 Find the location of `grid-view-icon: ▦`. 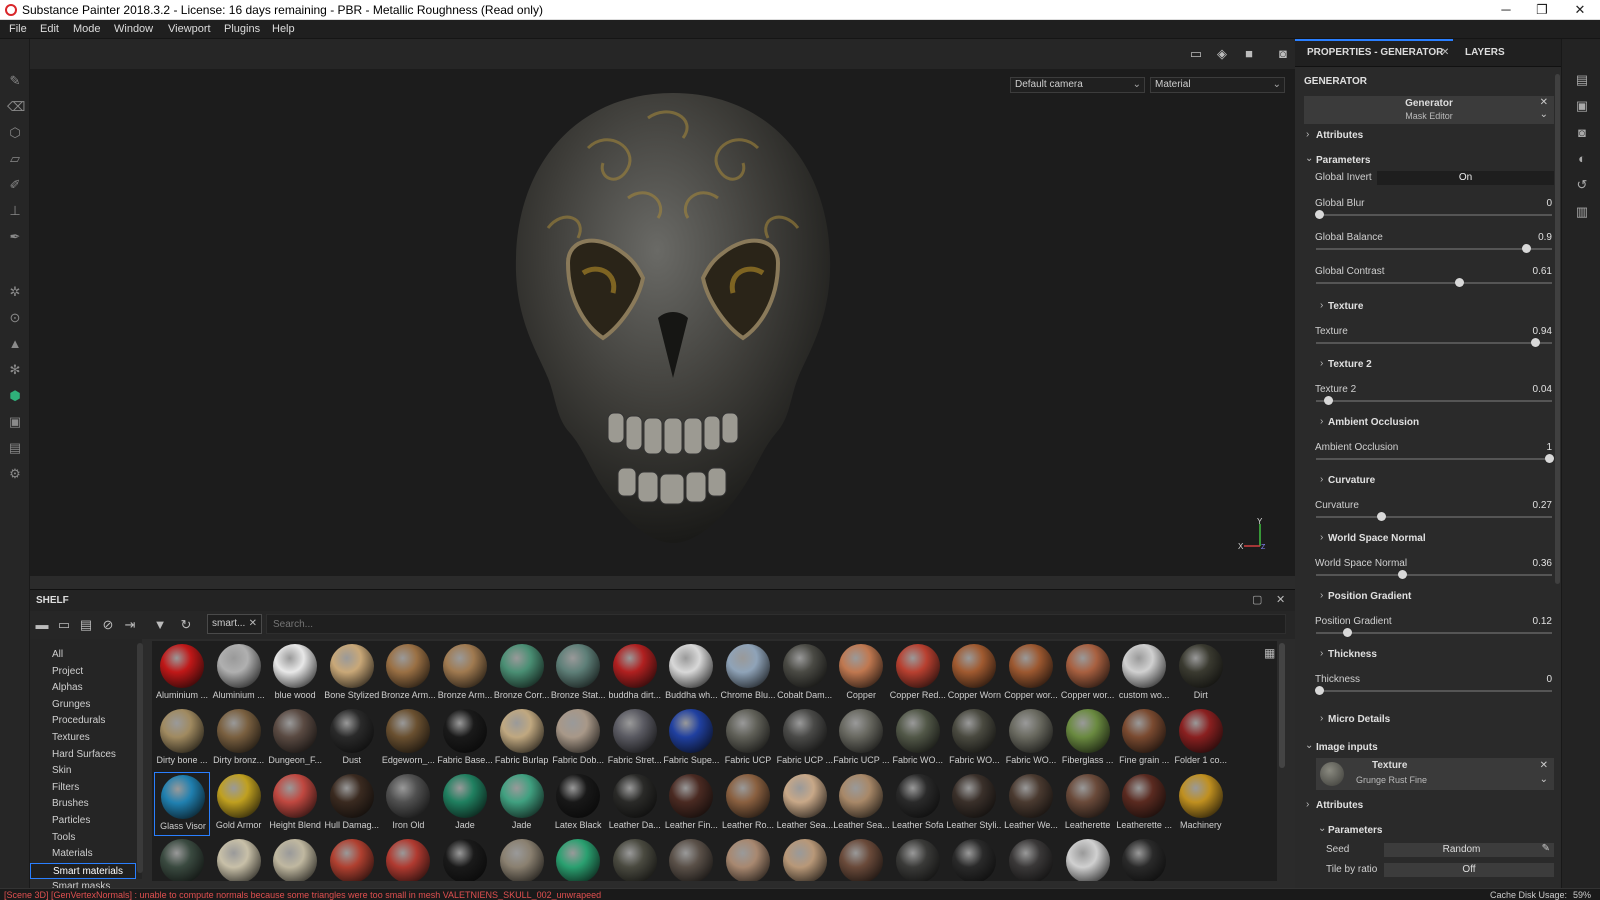

grid-view-icon: ▦ is located at coordinates (1271, 653).